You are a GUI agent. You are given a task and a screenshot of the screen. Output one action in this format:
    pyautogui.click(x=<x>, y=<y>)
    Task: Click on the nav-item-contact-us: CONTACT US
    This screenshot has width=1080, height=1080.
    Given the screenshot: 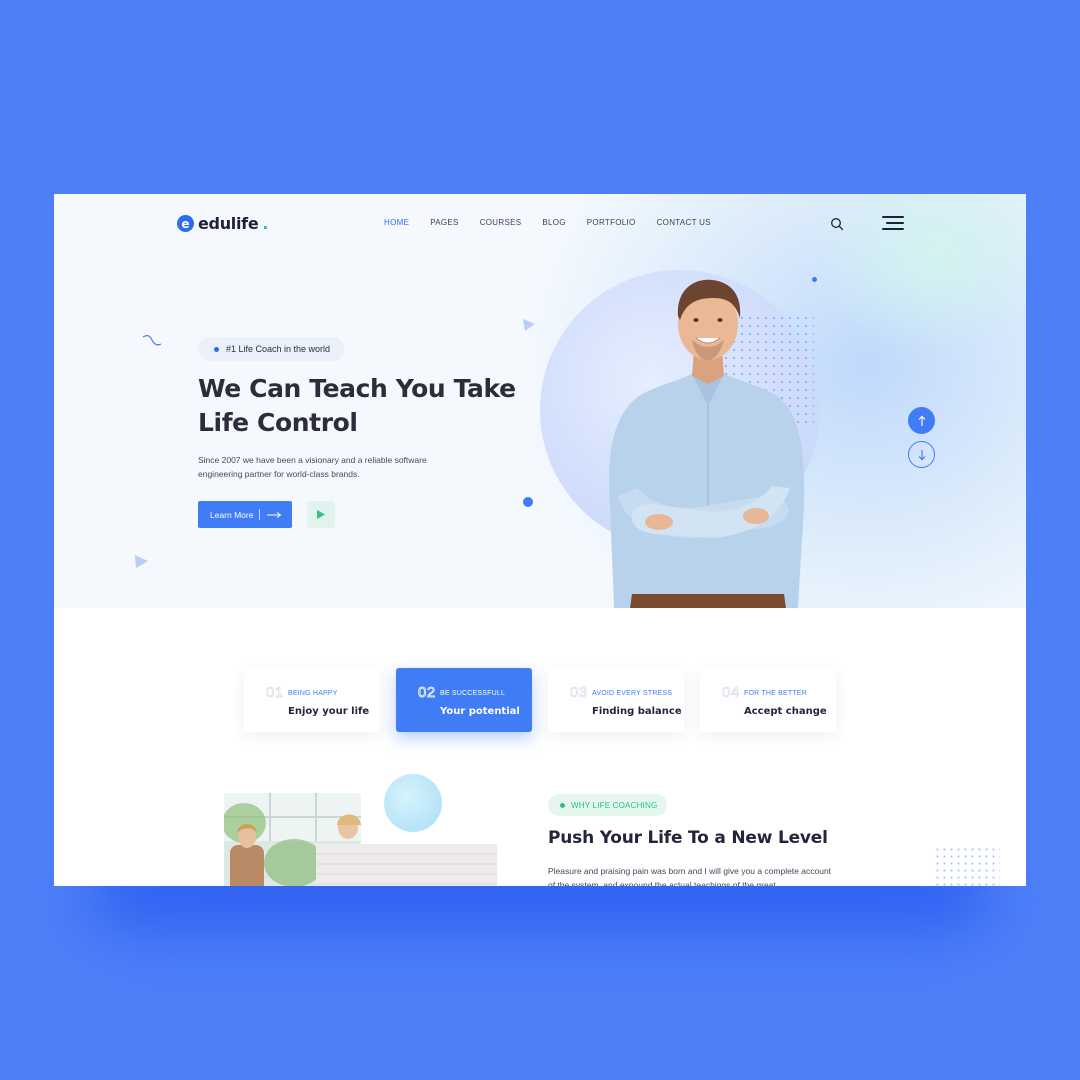 What is the action you would take?
    pyautogui.click(x=684, y=222)
    